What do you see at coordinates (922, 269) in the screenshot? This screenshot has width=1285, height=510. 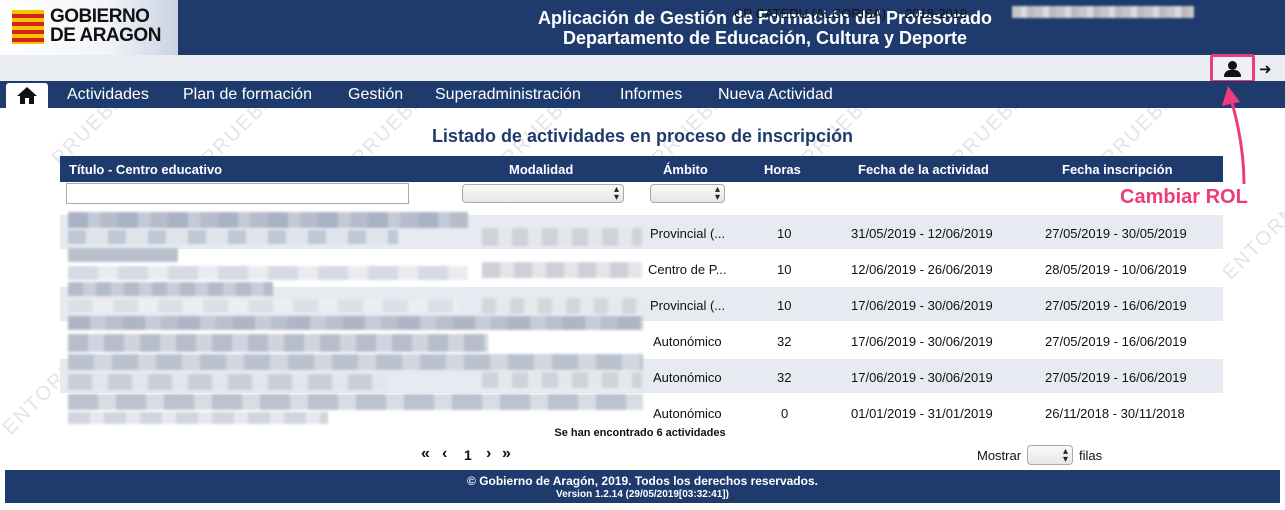 I see `row-fecha-actividad: 12/06/2019 - 26/06/2019` at bounding box center [922, 269].